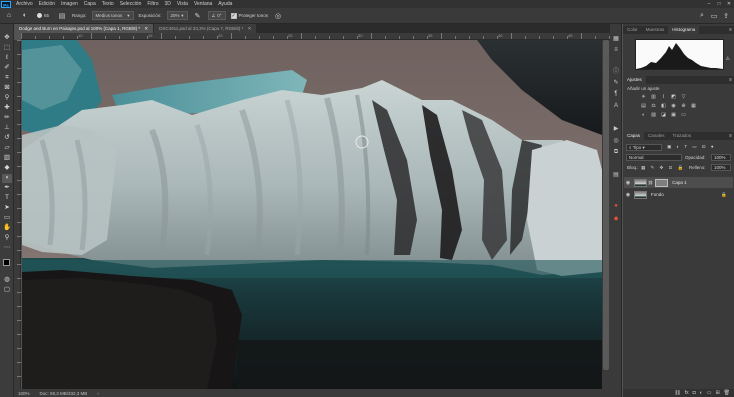 This screenshot has height=397, width=734. I want to click on frame-tool-icon: ⊠, so click(7, 88).